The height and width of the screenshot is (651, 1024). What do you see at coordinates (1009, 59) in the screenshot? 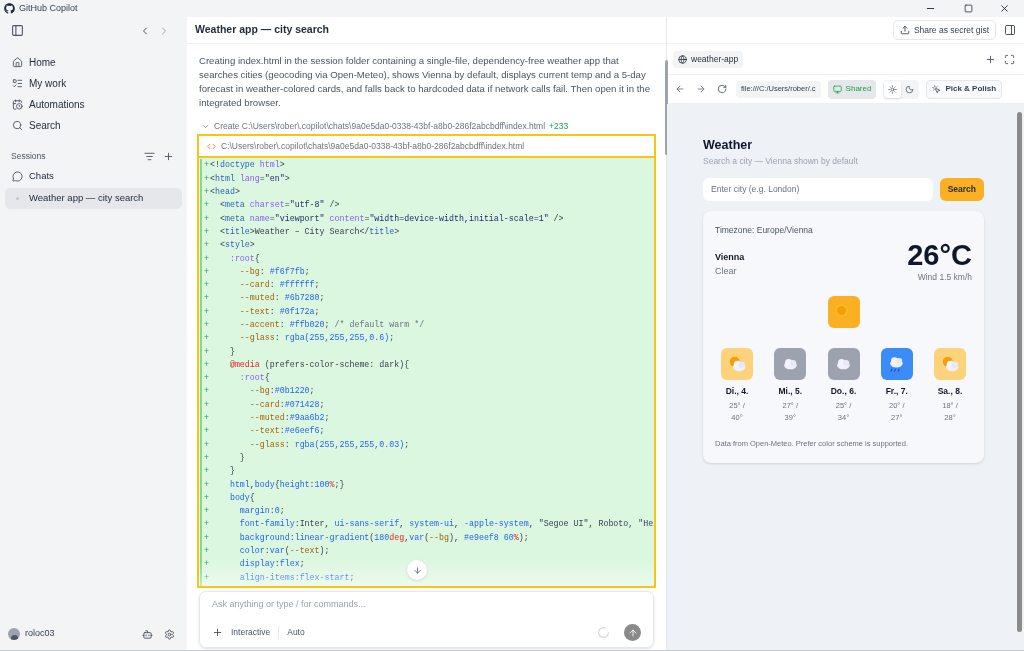
I see `fullscreen-icon` at bounding box center [1009, 59].